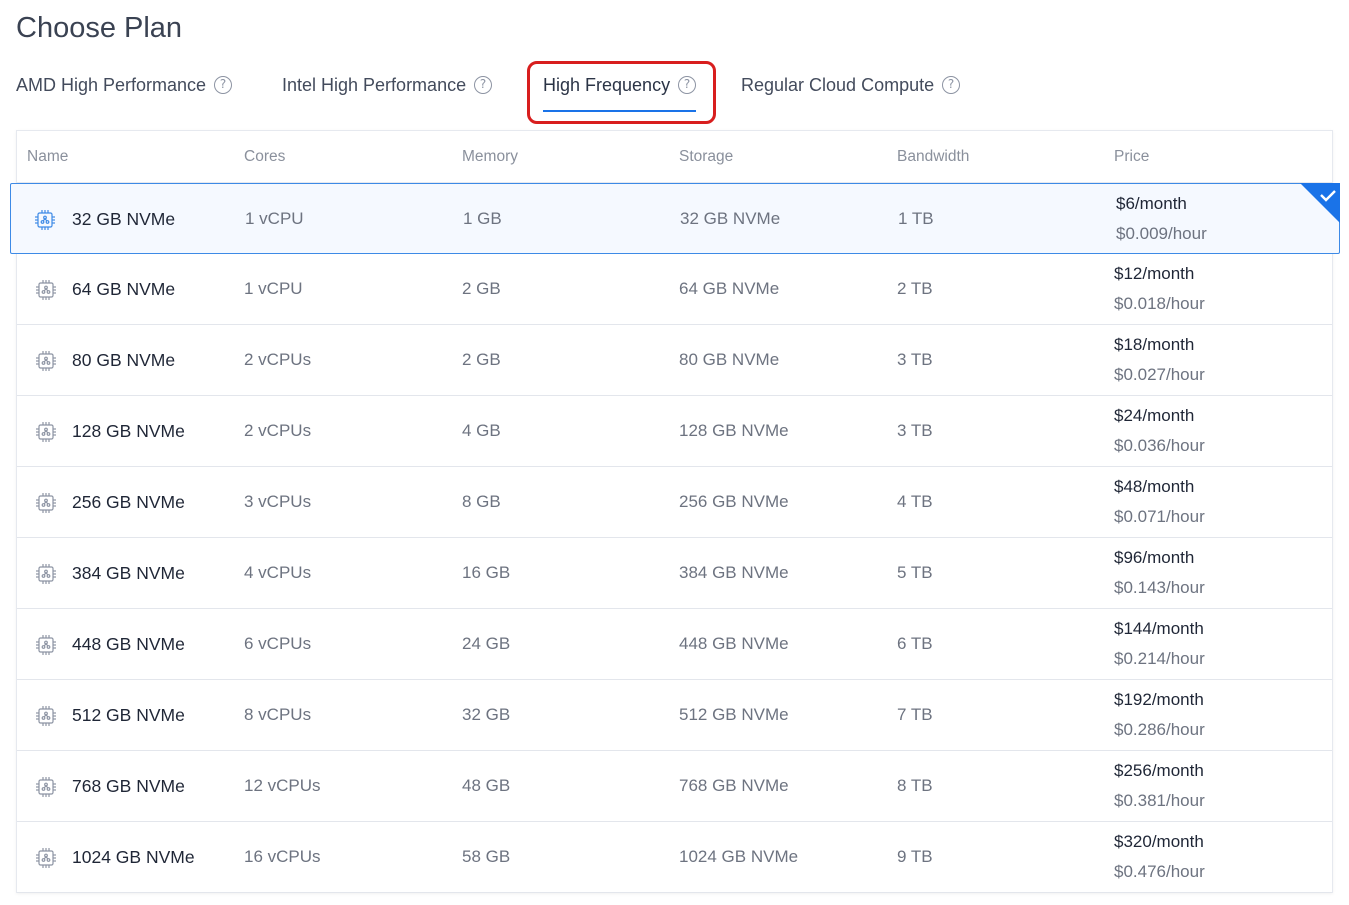  What do you see at coordinates (1159, 445) in the screenshot?
I see `plan-price-hour: $0.036/hour` at bounding box center [1159, 445].